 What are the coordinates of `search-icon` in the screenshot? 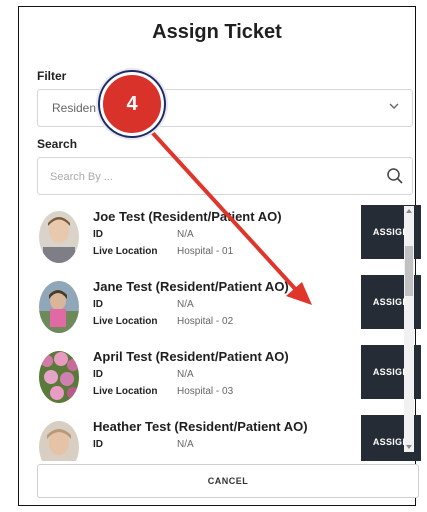 It's located at (395, 176).